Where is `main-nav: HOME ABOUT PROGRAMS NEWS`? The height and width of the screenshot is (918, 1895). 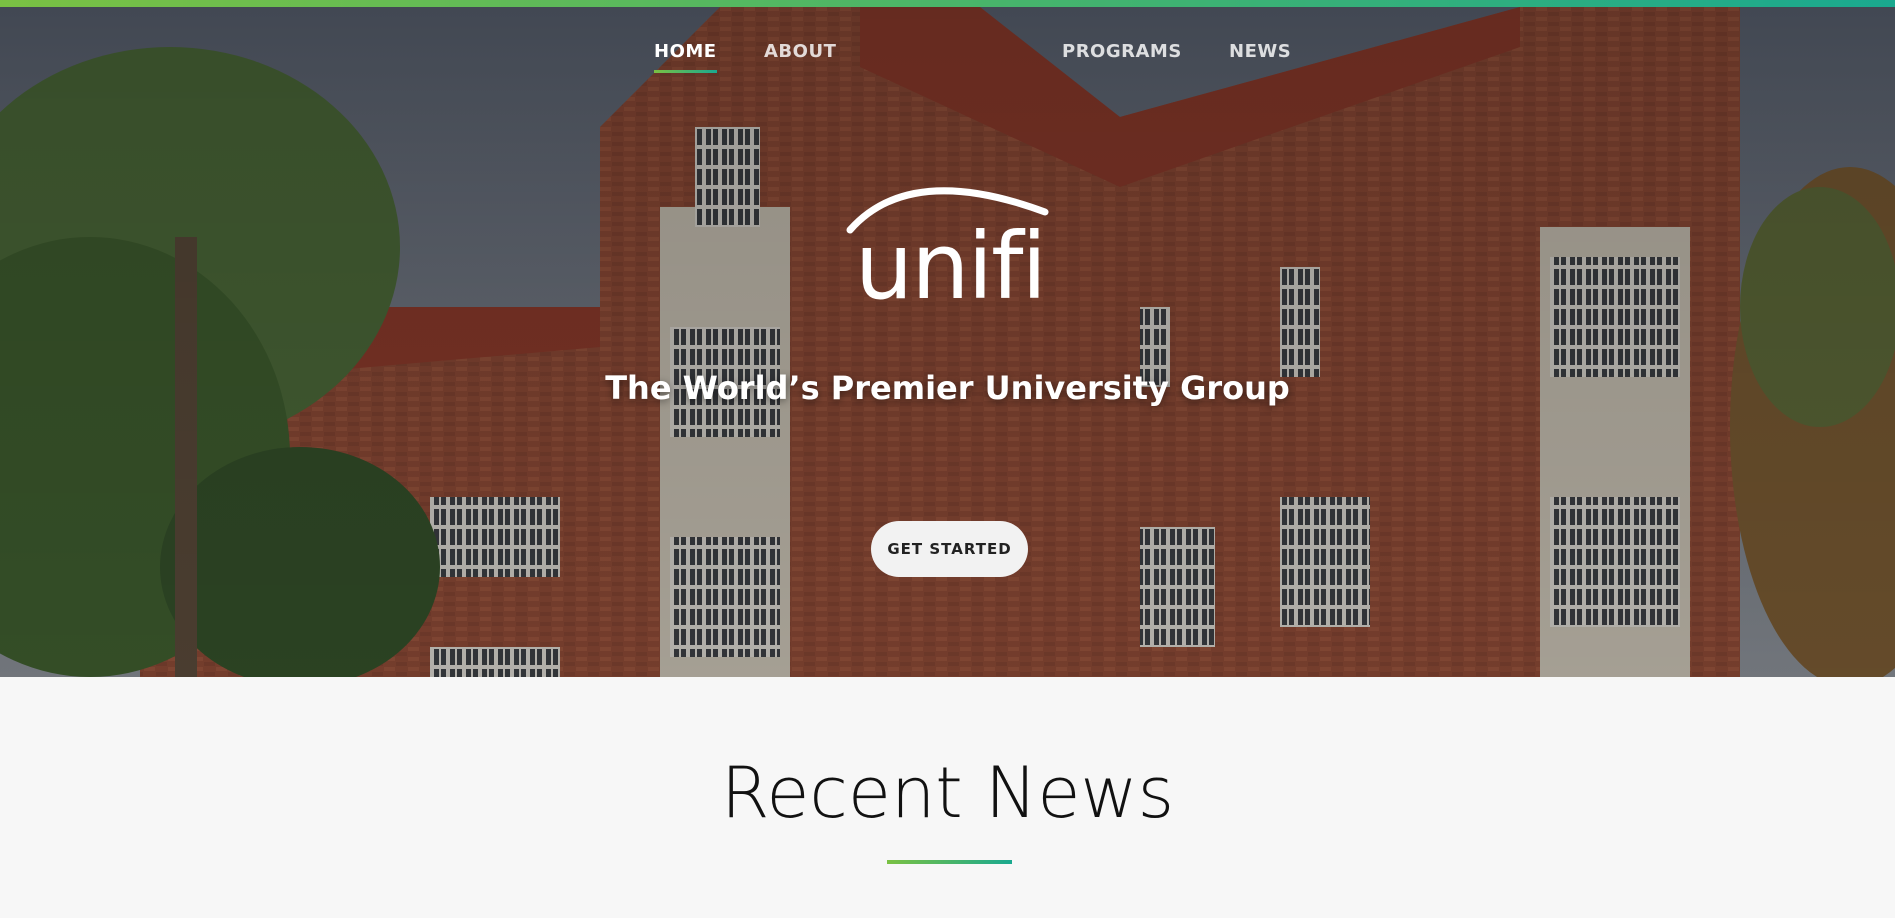 main-nav: HOME ABOUT PROGRAMS NEWS is located at coordinates (947, 61).